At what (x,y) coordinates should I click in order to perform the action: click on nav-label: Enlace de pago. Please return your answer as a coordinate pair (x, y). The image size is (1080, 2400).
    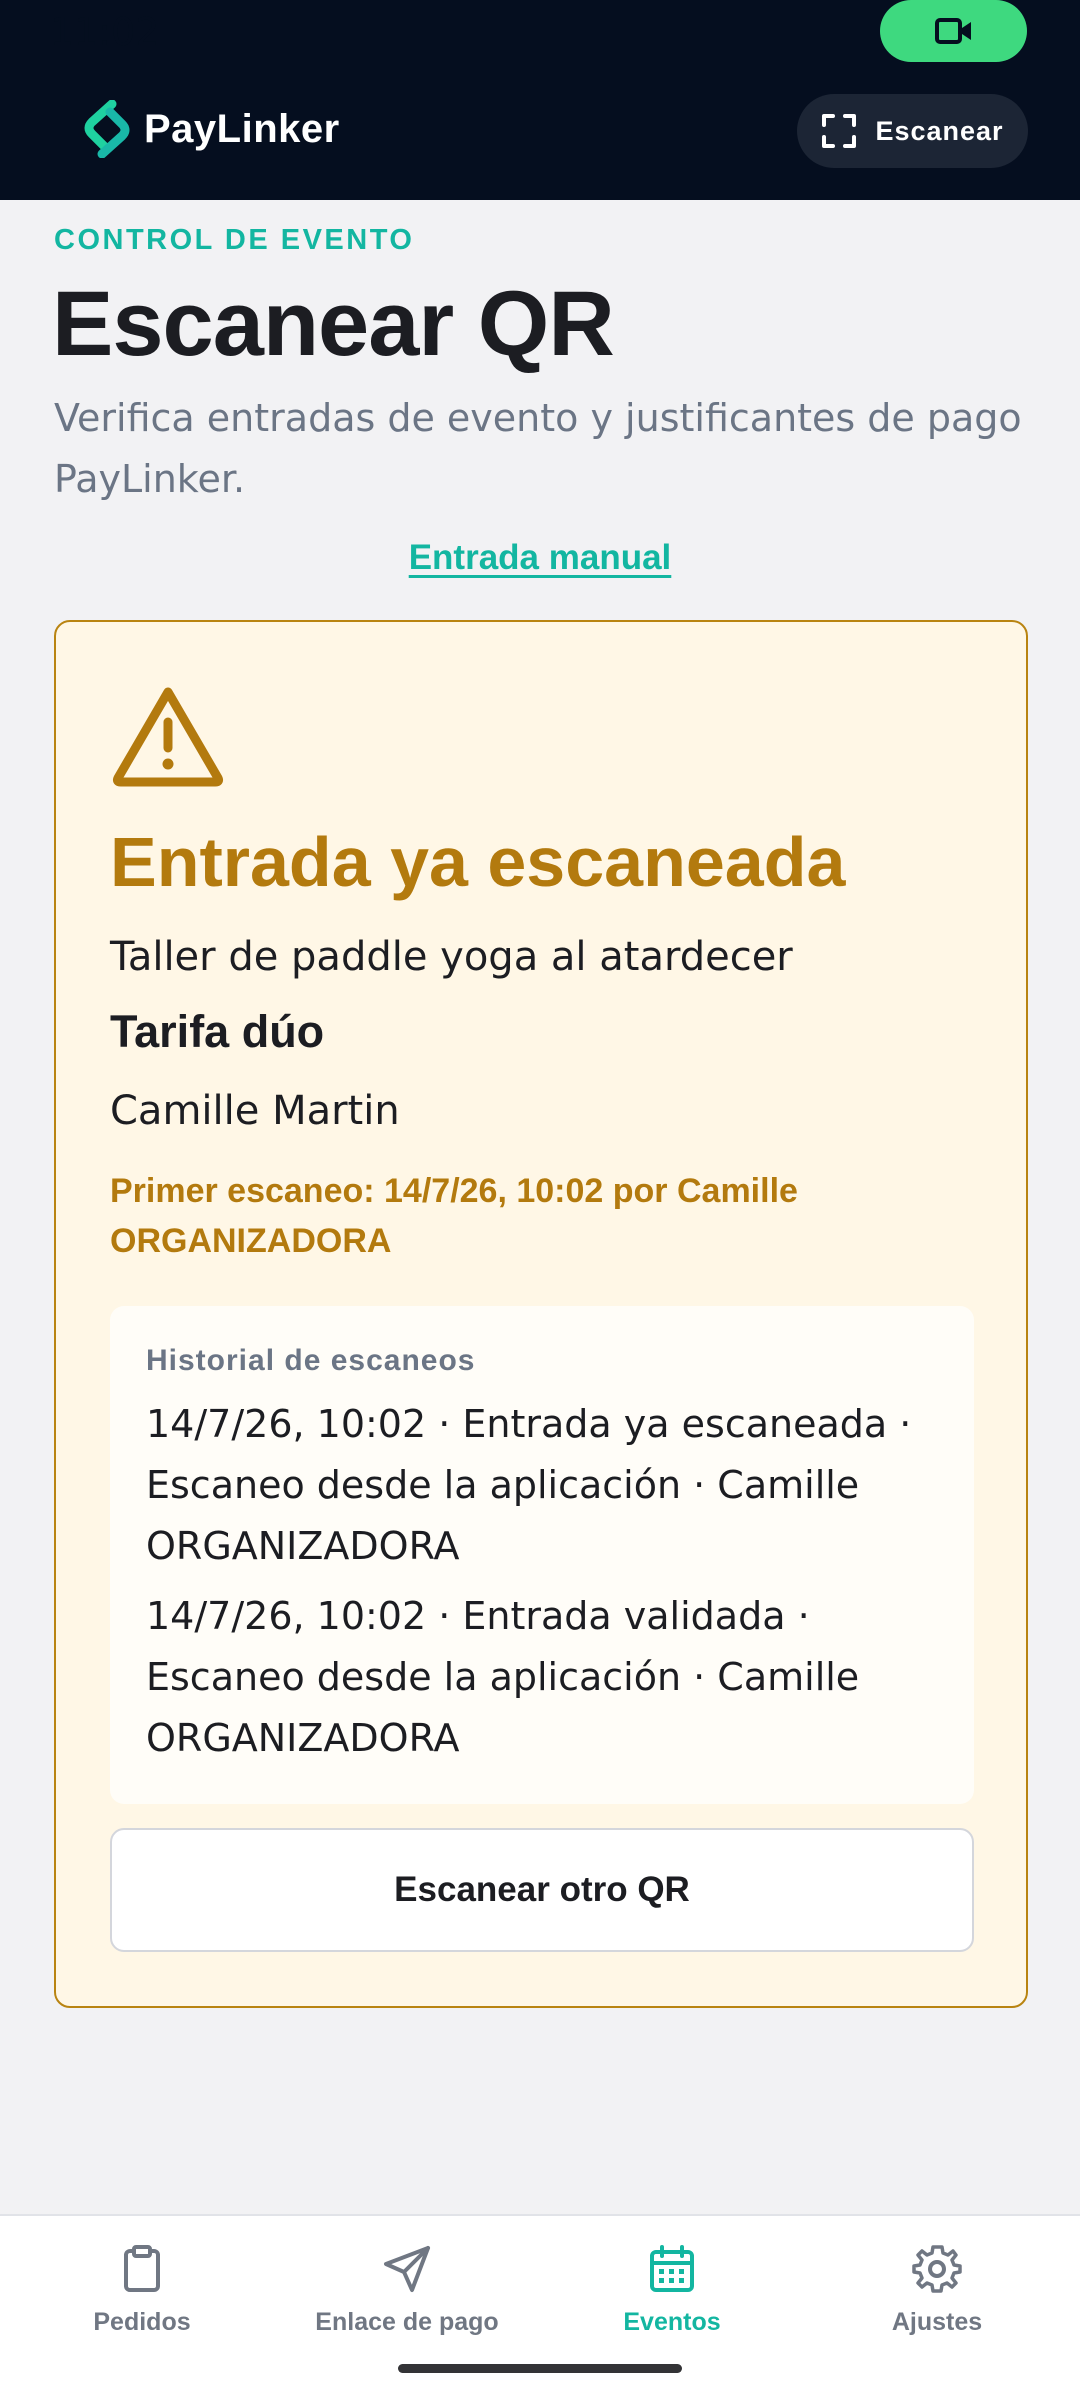
    Looking at the image, I should click on (407, 2322).